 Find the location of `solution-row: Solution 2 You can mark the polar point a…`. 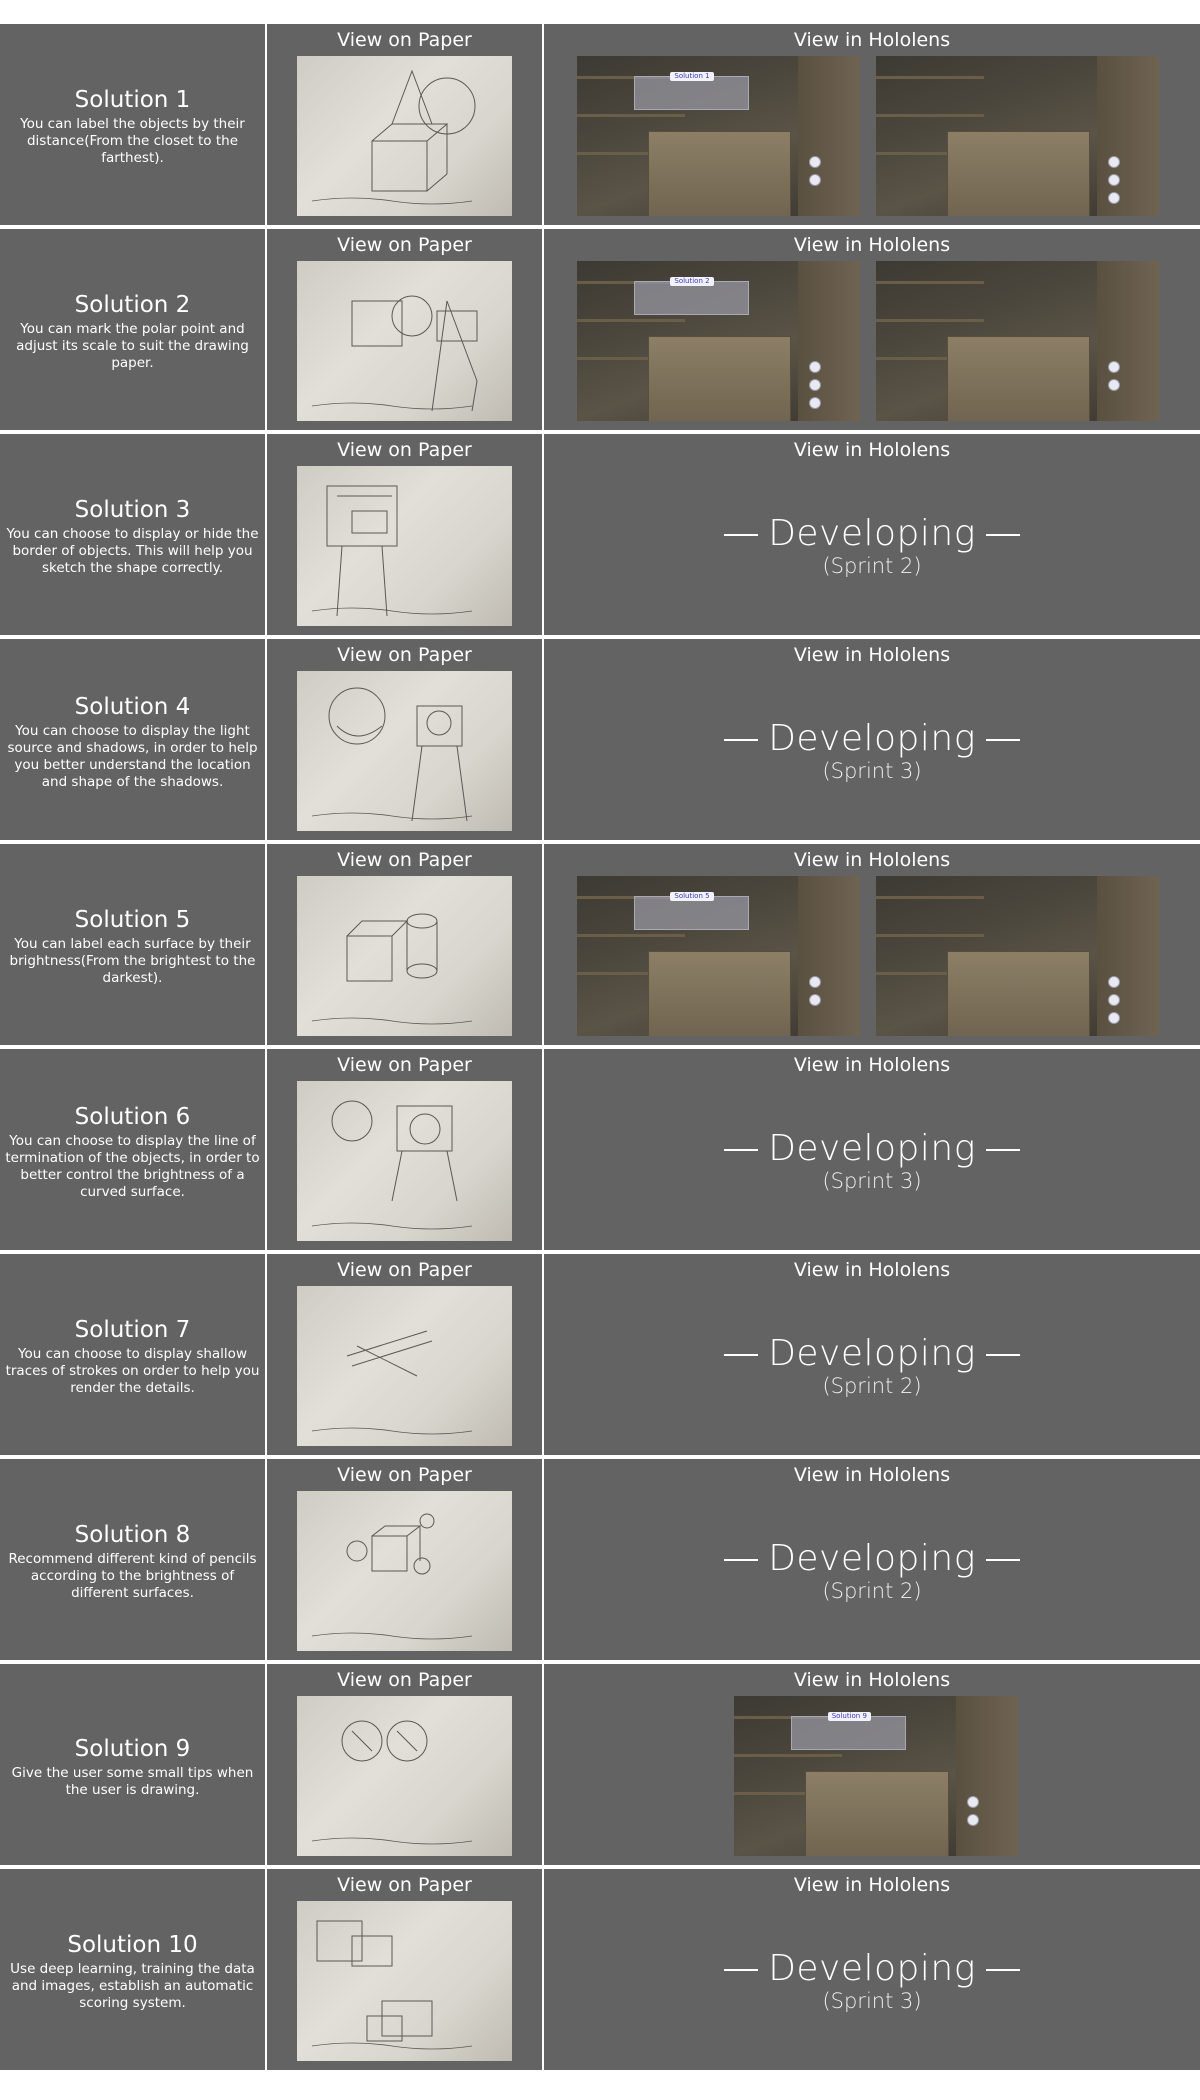

solution-row: Solution 2 You can mark the polar point a… is located at coordinates (600, 329).